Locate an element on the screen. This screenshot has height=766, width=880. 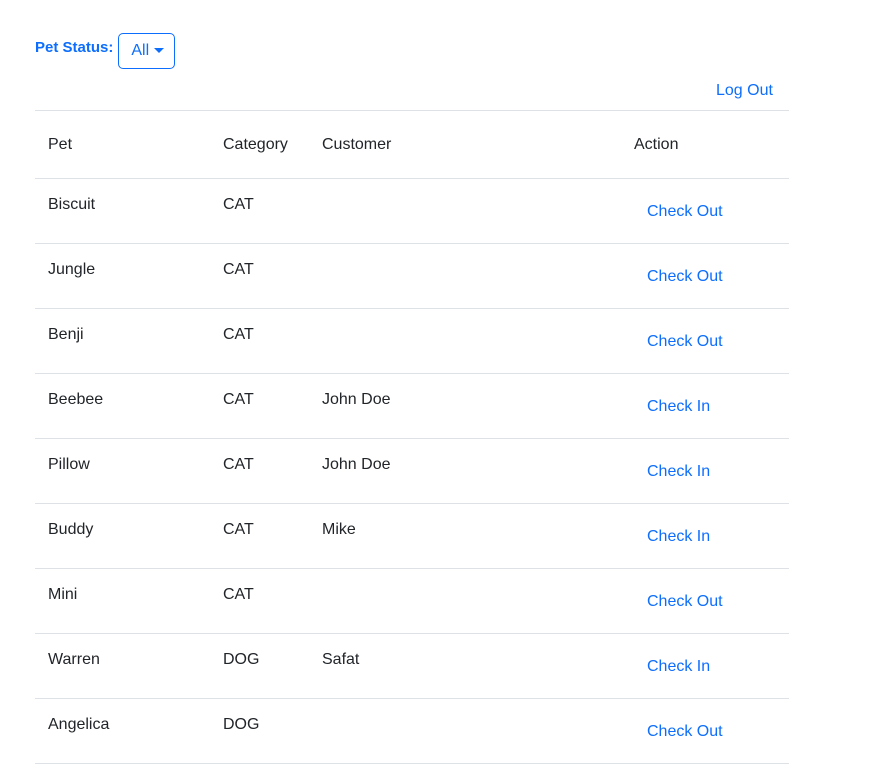
column-header-category: Category is located at coordinates (272, 144).